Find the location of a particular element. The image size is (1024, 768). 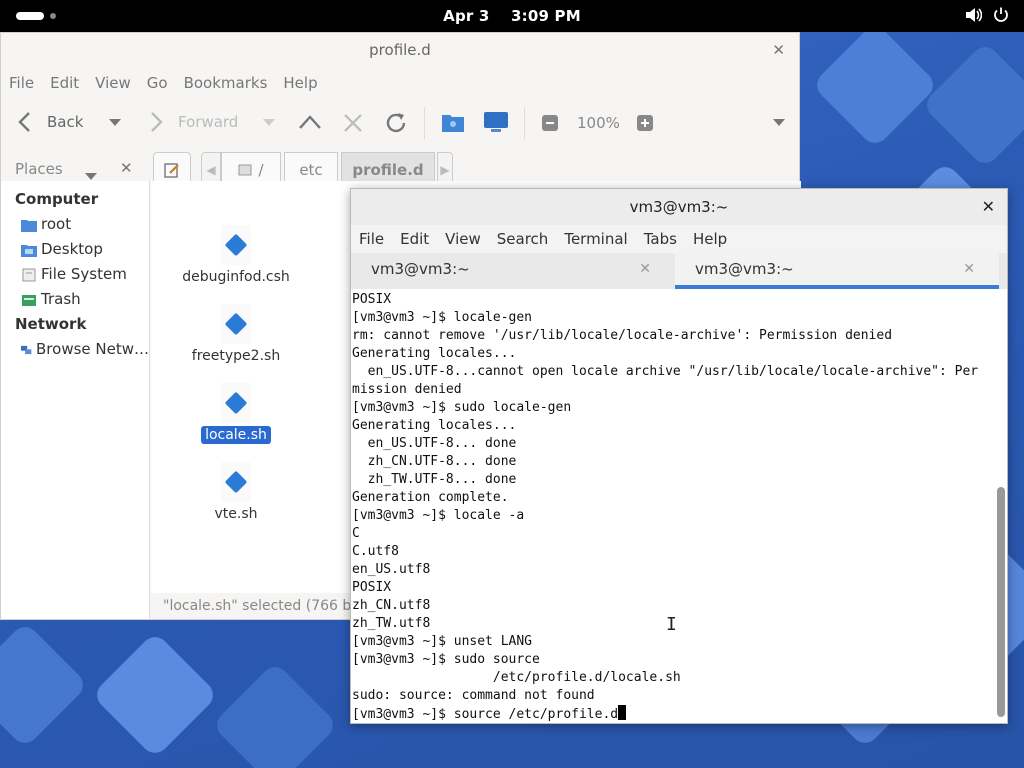

terminal-line: en_US.utf8 is located at coordinates (391, 569).